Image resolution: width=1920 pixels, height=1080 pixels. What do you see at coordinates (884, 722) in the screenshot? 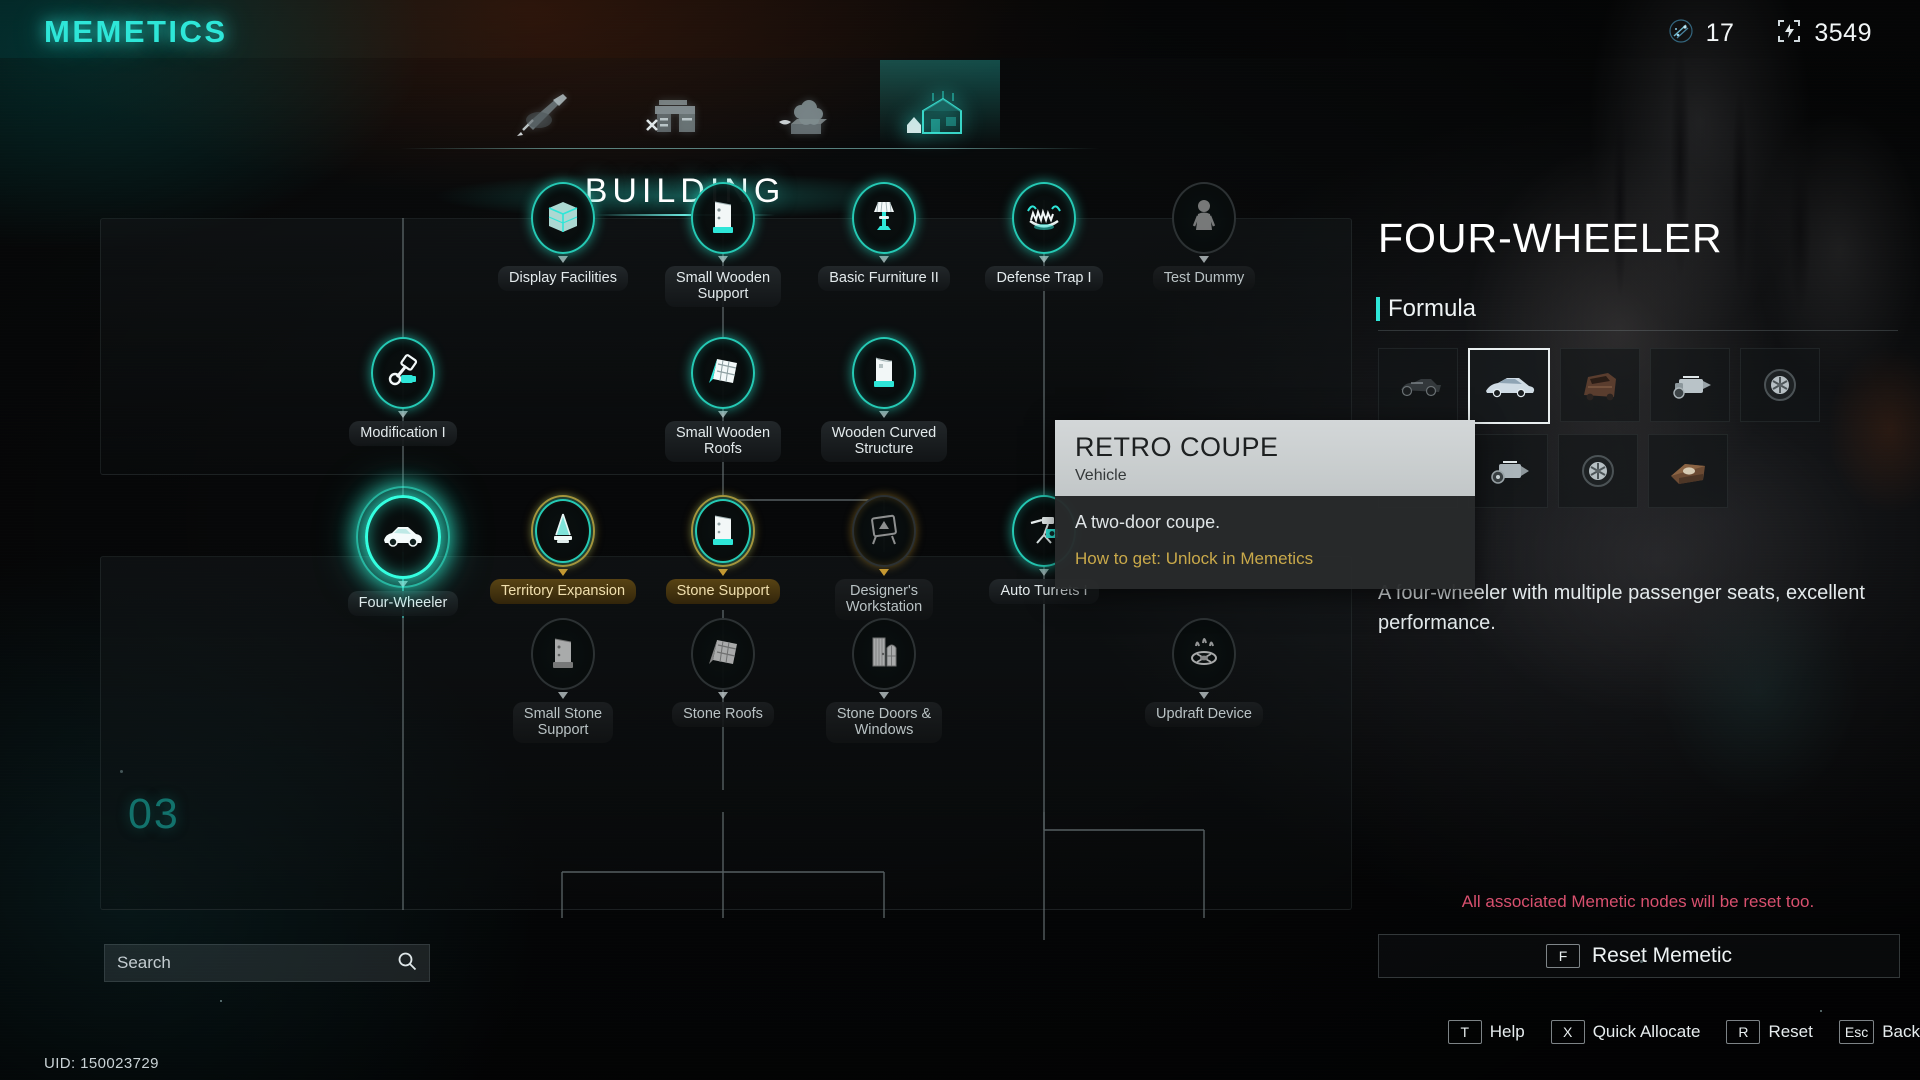
I see `node-label: Stone Doors & Windows` at bounding box center [884, 722].